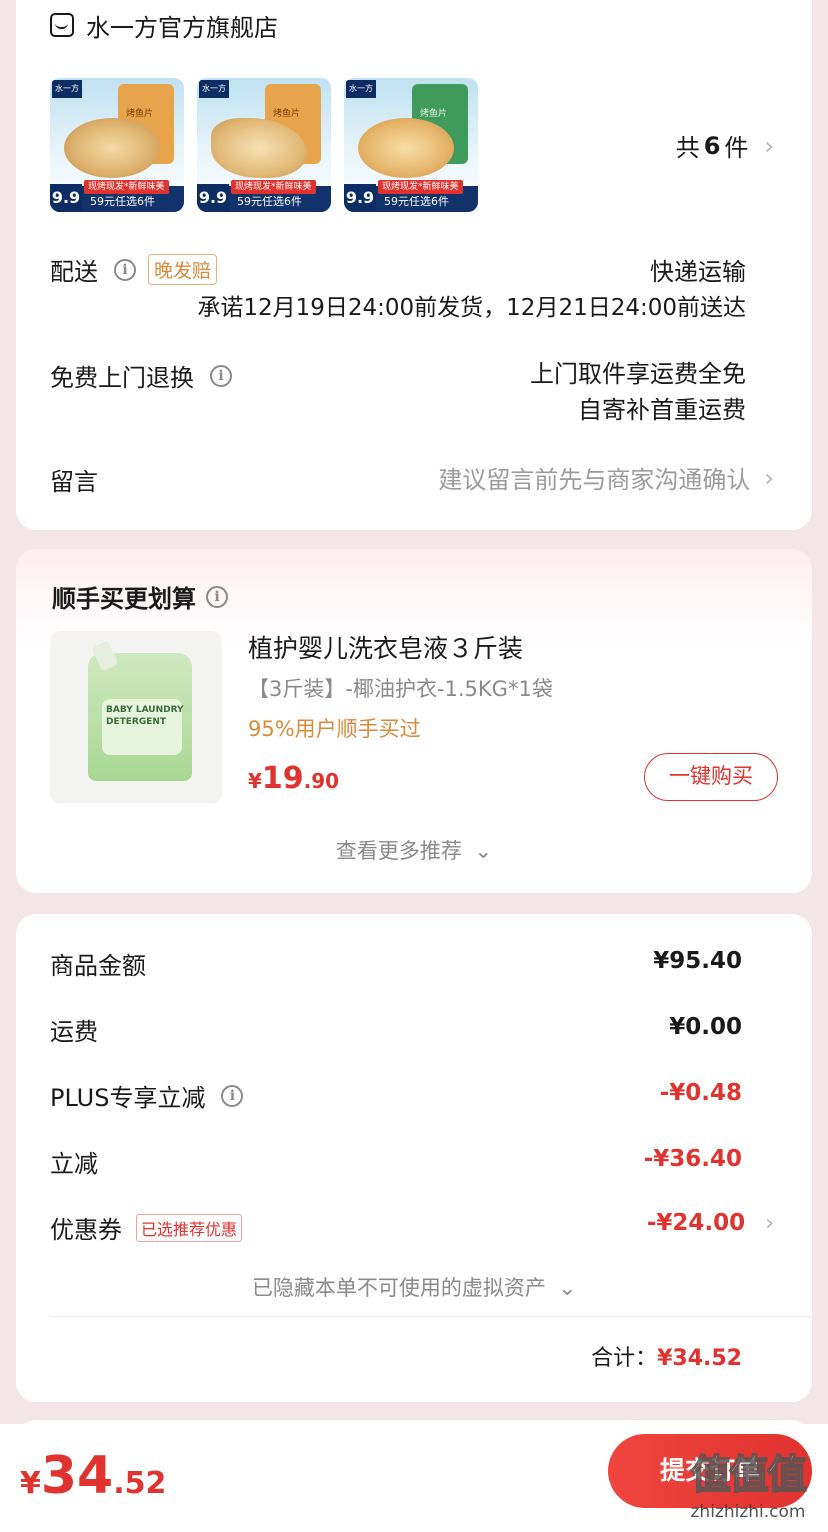  What do you see at coordinates (624, 1358) in the screenshot?
I see `total-label: 合计：` at bounding box center [624, 1358].